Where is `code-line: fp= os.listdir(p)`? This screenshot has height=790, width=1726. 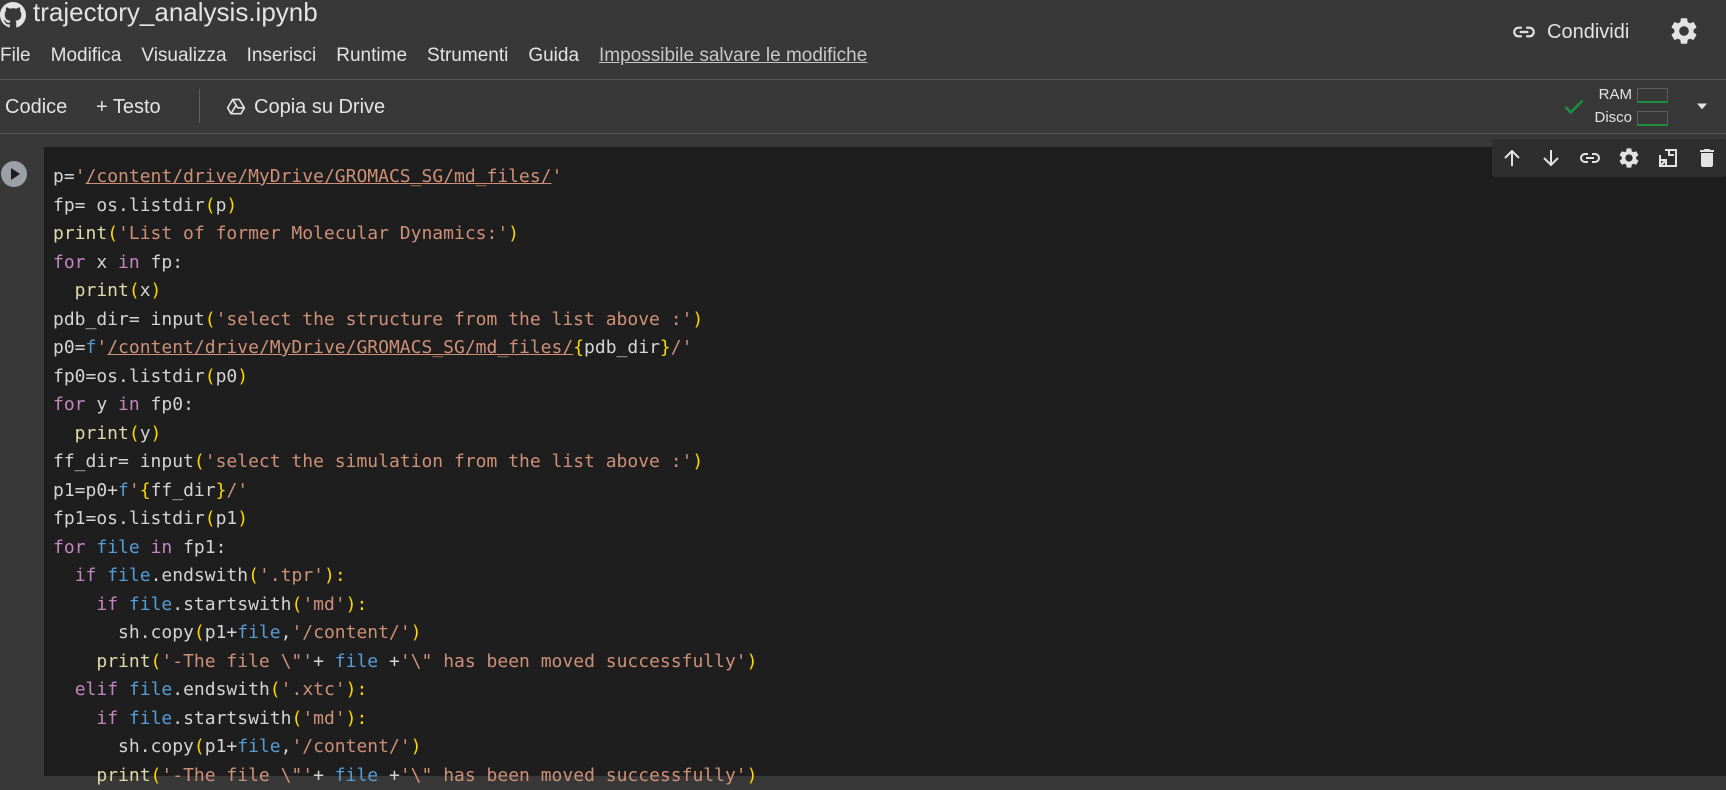 code-line: fp= os.listdir(p) is located at coordinates (405, 206).